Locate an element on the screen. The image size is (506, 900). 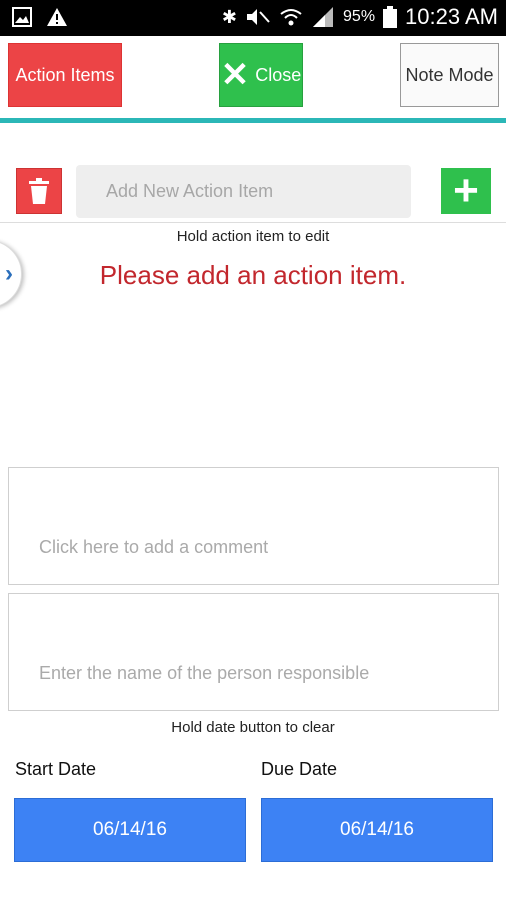
start-date-value: 06/14/16 is located at coordinates (130, 829).